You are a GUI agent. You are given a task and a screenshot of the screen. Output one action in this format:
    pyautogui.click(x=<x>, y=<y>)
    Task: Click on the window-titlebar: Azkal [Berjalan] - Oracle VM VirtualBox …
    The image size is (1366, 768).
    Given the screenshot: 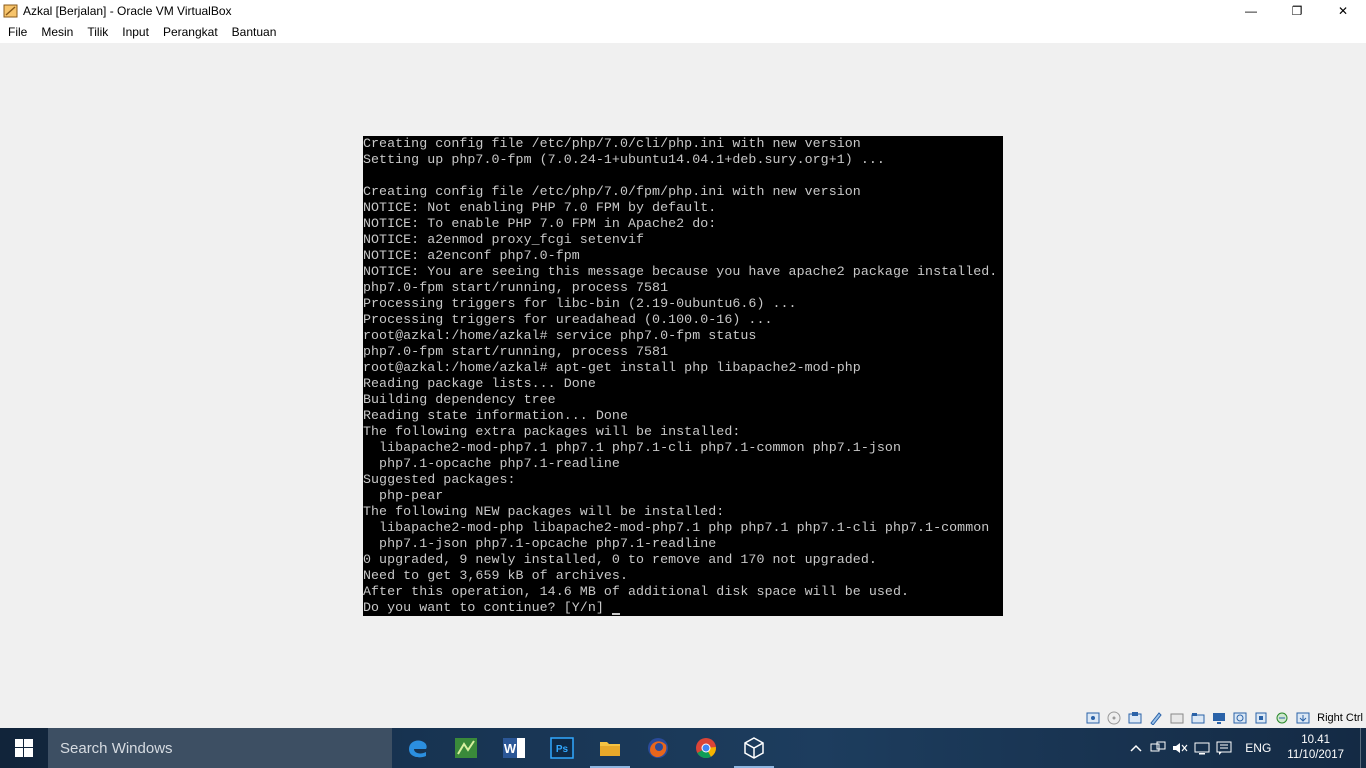 What is the action you would take?
    pyautogui.click(x=683, y=11)
    